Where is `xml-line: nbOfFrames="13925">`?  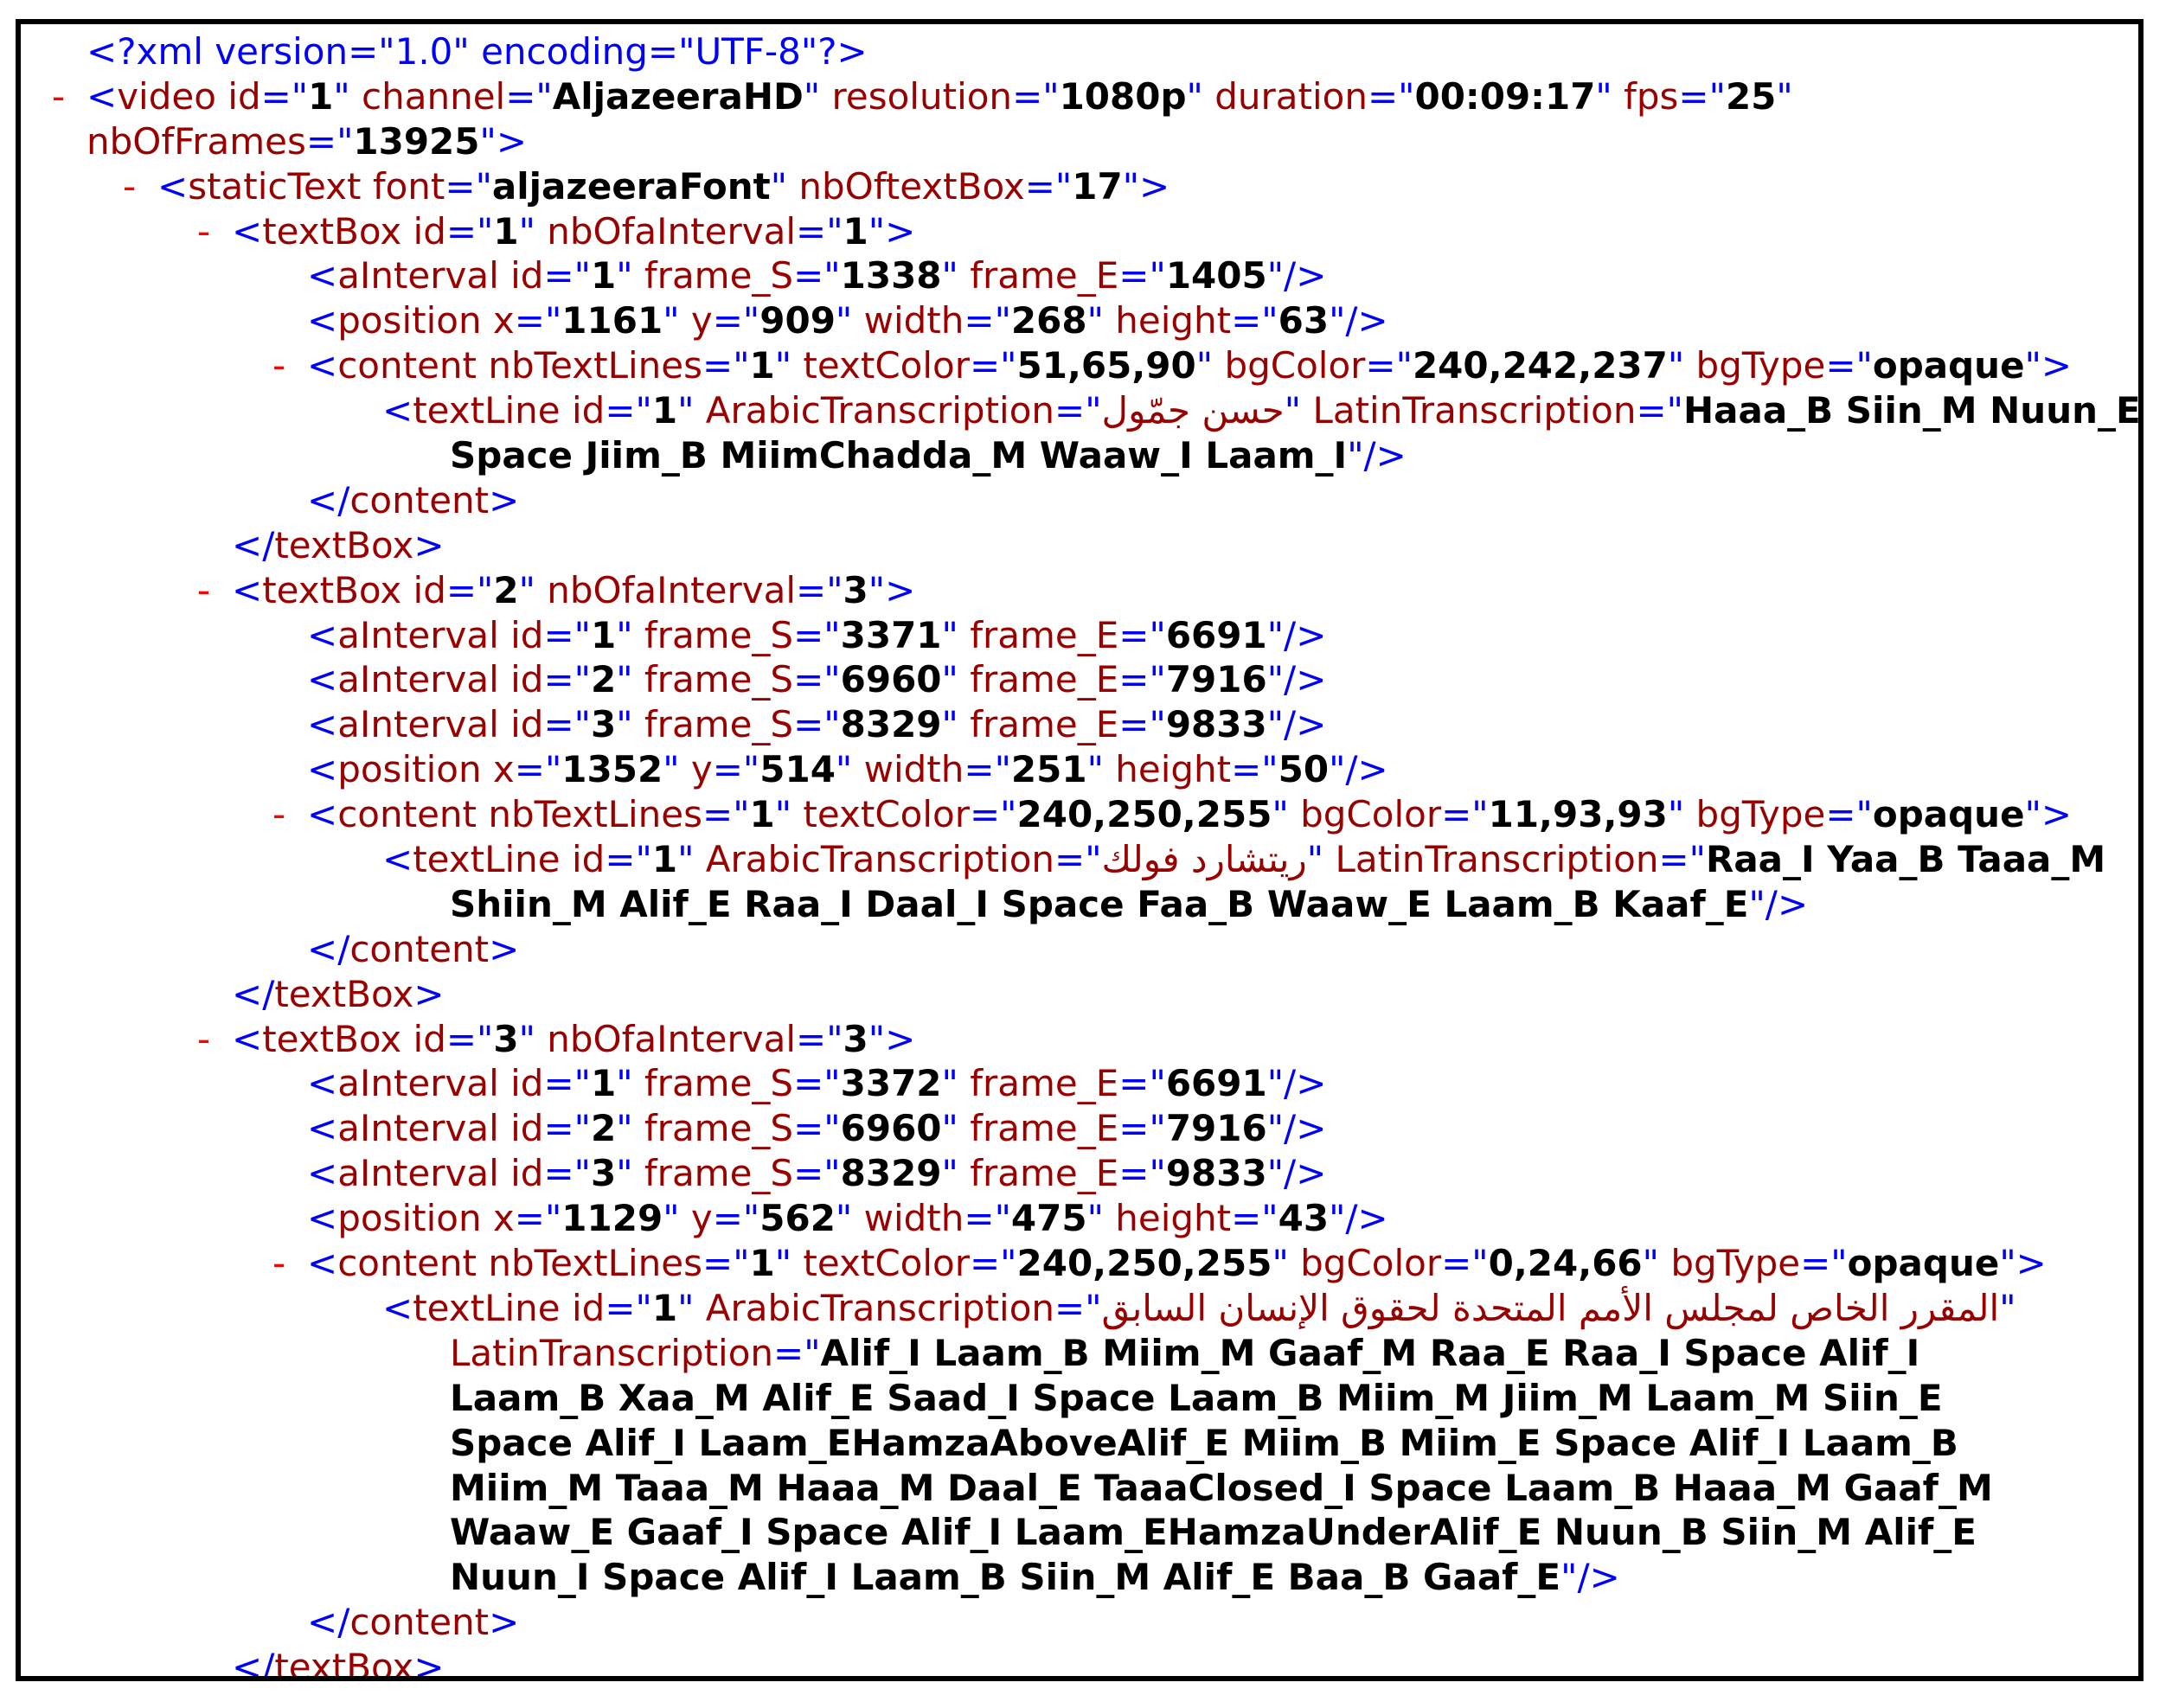 xml-line: nbOfFrames="13925"> is located at coordinates (1087, 141).